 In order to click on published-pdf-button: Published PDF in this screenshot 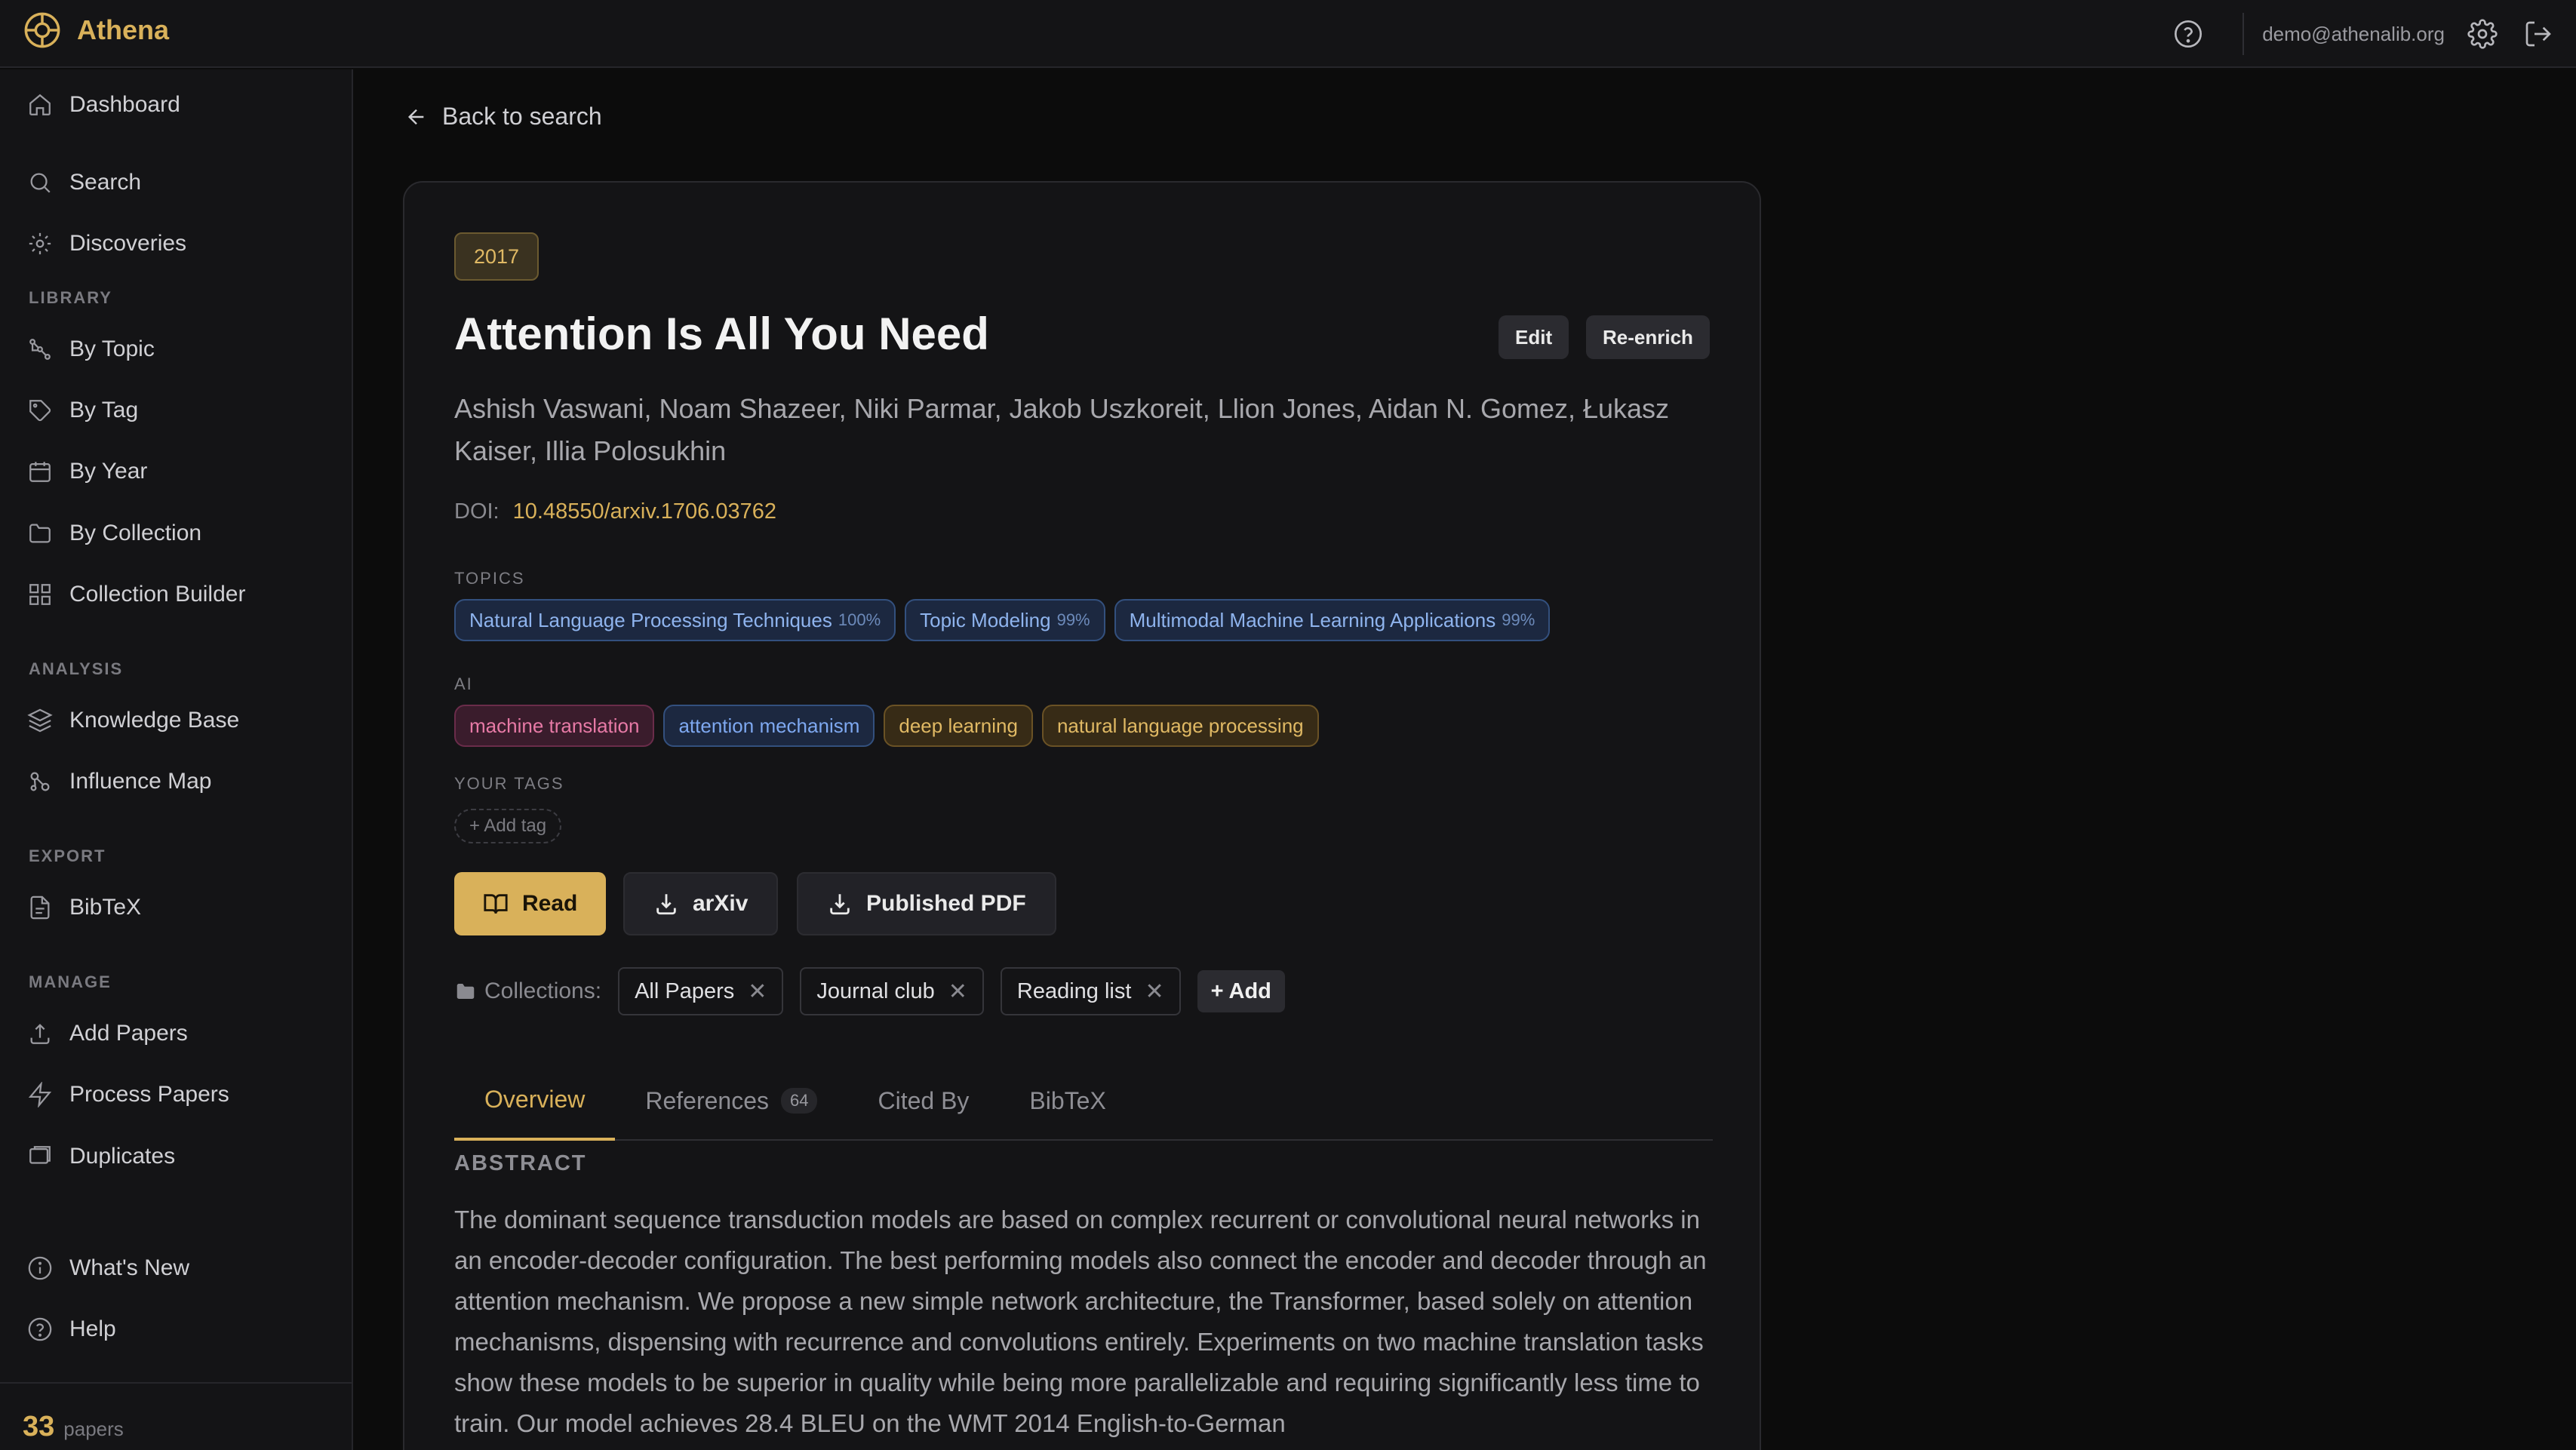, I will do `click(926, 903)`.